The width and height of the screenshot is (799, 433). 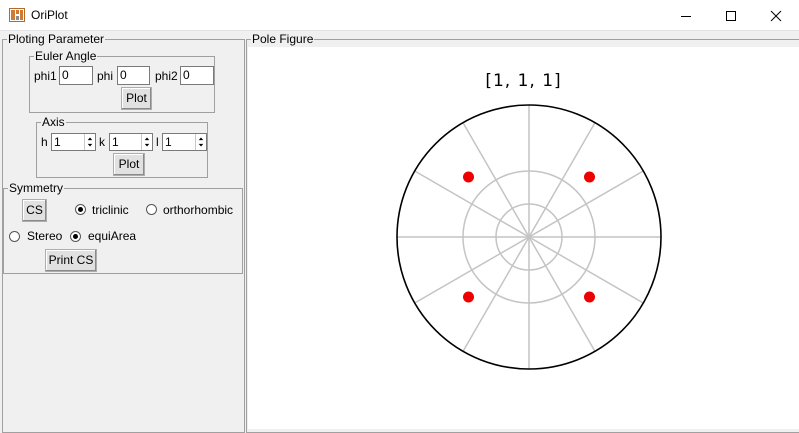 What do you see at coordinates (71, 260) in the screenshot?
I see `print-cs-button: Print CS` at bounding box center [71, 260].